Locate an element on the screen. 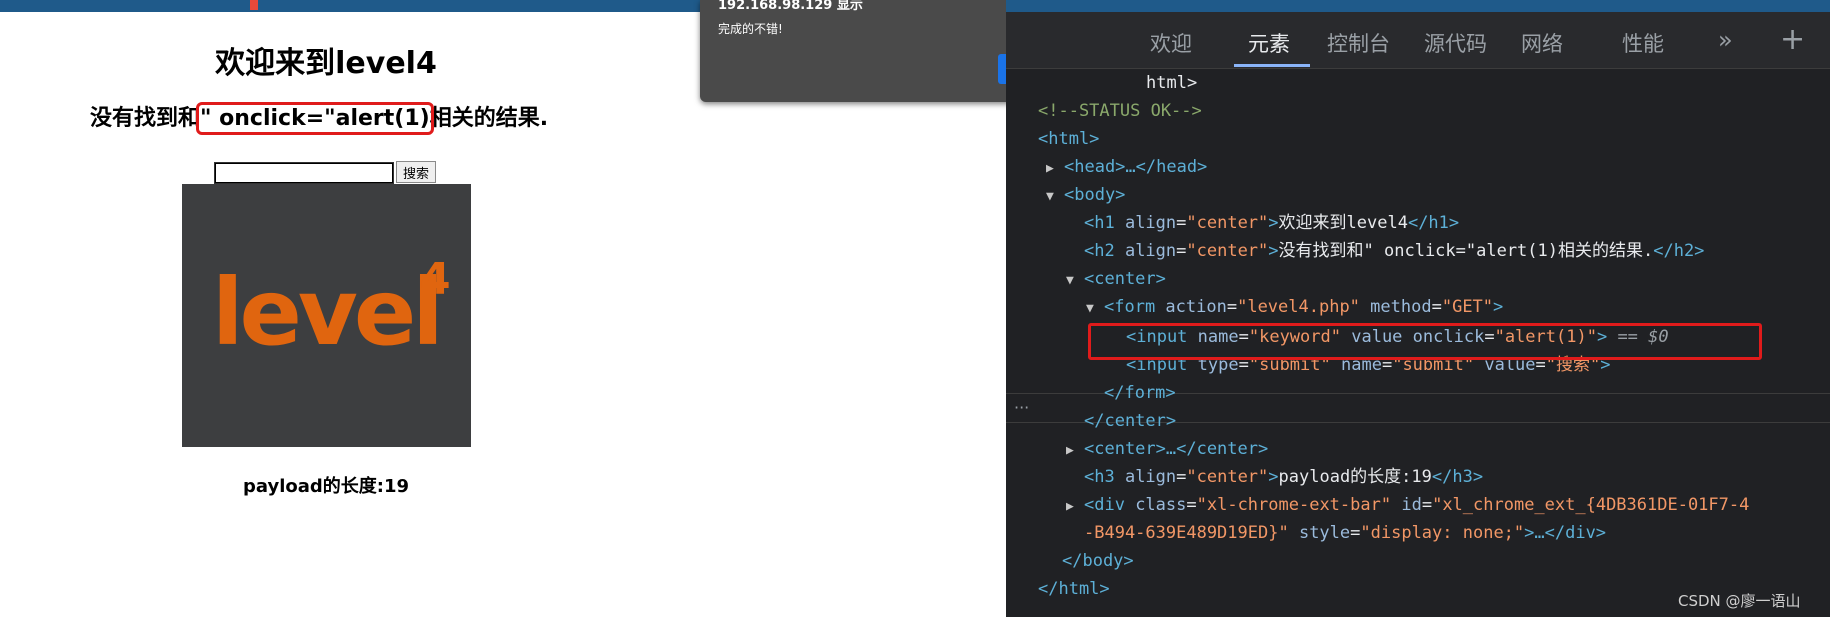 The image size is (1830, 617). alert-origin: 192.168.98.129 显示 is located at coordinates (790, 6).